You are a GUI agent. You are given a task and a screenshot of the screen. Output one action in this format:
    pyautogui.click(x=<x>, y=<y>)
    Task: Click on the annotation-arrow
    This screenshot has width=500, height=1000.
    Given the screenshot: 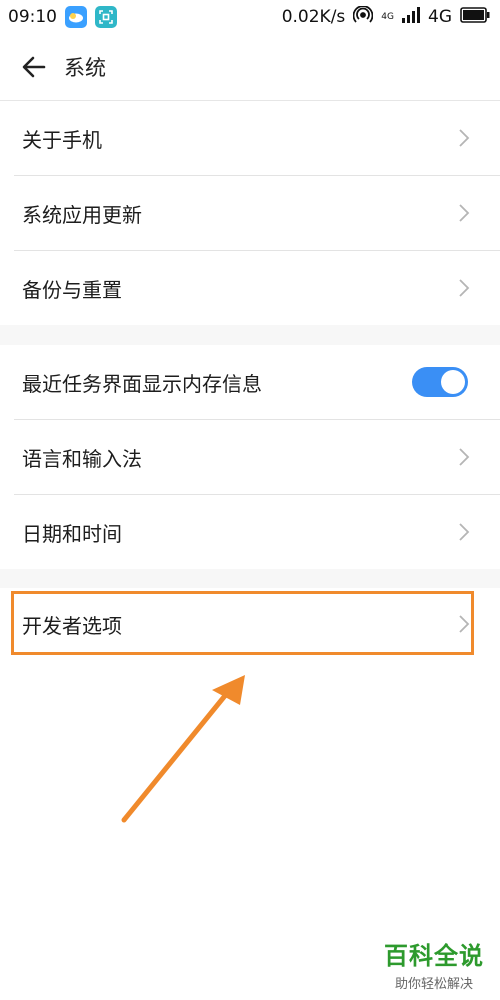 What is the action you would take?
    pyautogui.click(x=183, y=749)
    